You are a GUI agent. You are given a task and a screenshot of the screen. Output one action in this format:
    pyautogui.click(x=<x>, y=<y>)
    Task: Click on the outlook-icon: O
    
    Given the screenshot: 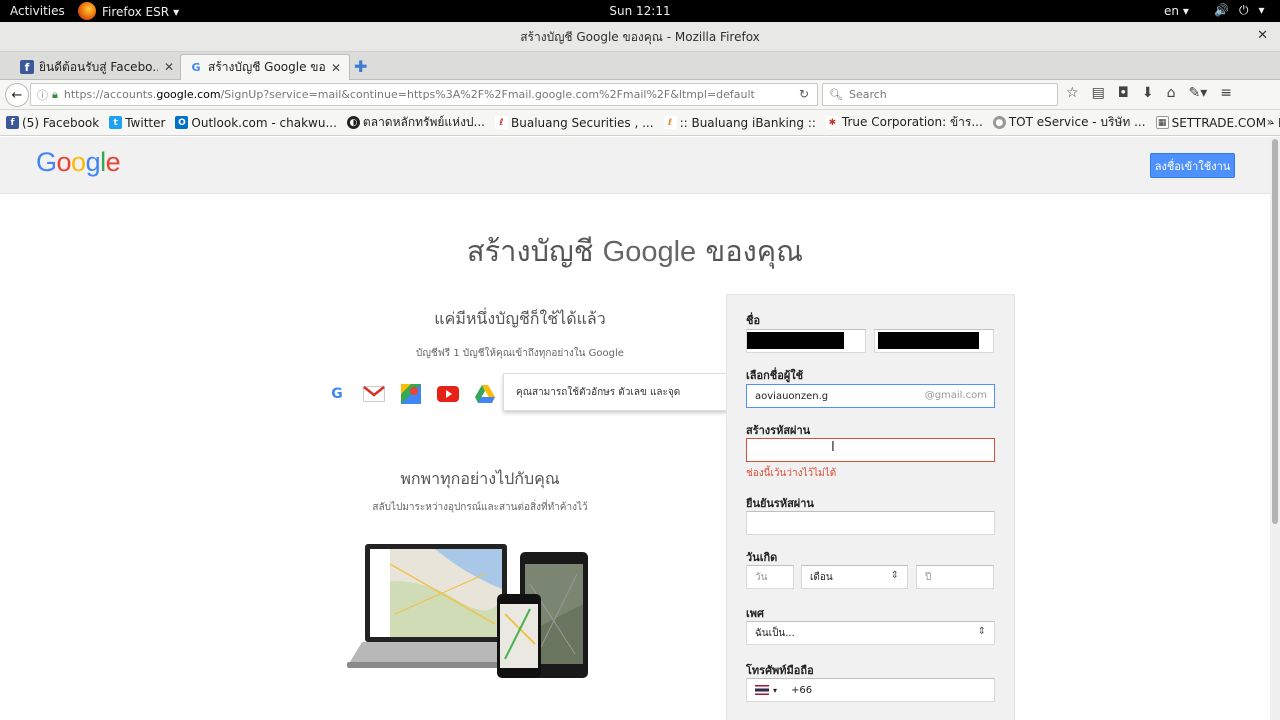 What is the action you would take?
    pyautogui.click(x=182, y=122)
    